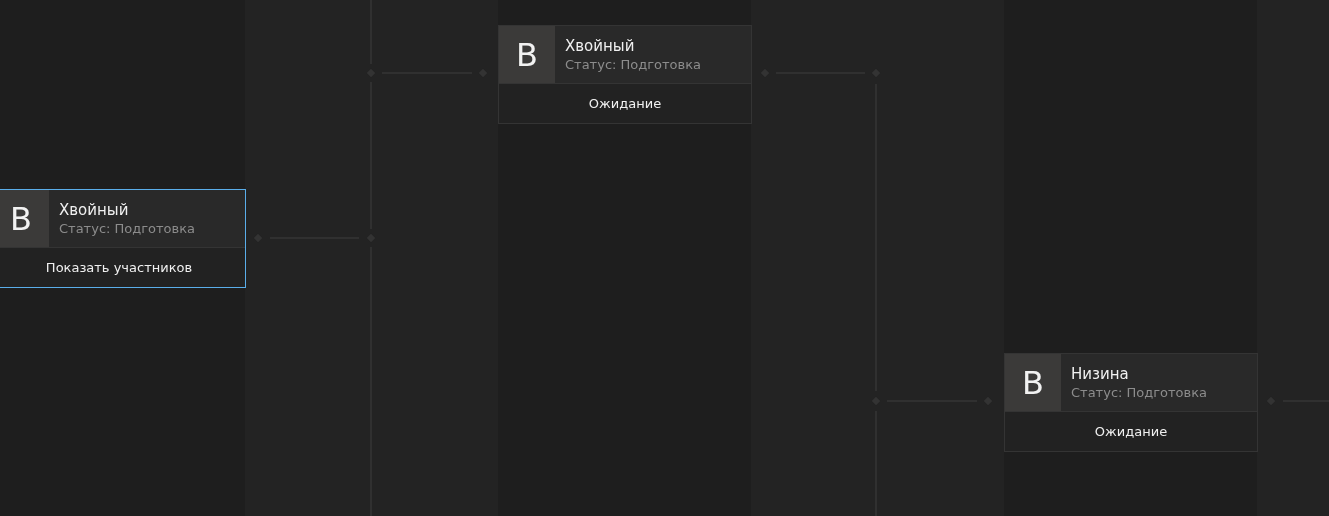  What do you see at coordinates (122, 267) in the screenshot?
I see `show-participants-button: Показать участников` at bounding box center [122, 267].